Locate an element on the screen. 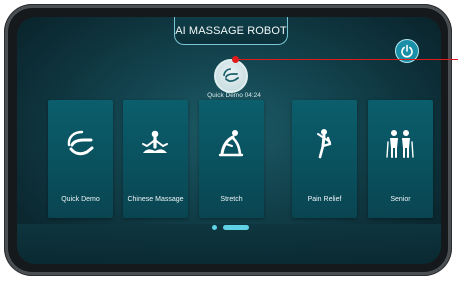  app-title: AI MASSAGE ROBOT is located at coordinates (231, 31).